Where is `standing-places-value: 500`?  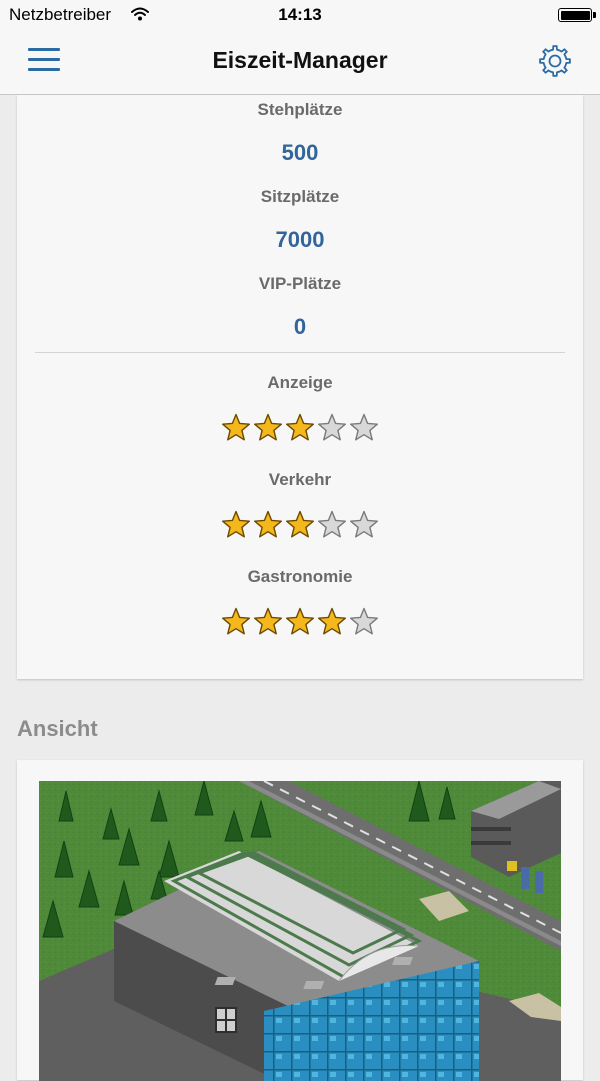 standing-places-value: 500 is located at coordinates (300, 152).